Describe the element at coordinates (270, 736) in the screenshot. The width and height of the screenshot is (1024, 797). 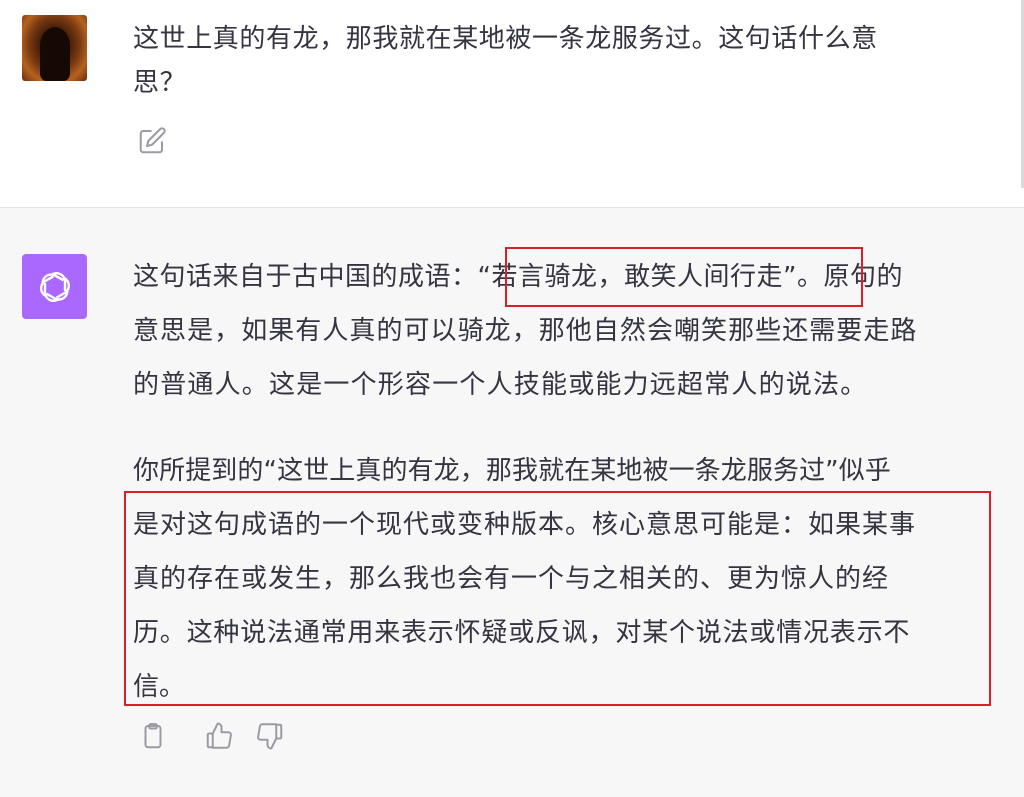
I see `thumbs-down-icon` at that location.